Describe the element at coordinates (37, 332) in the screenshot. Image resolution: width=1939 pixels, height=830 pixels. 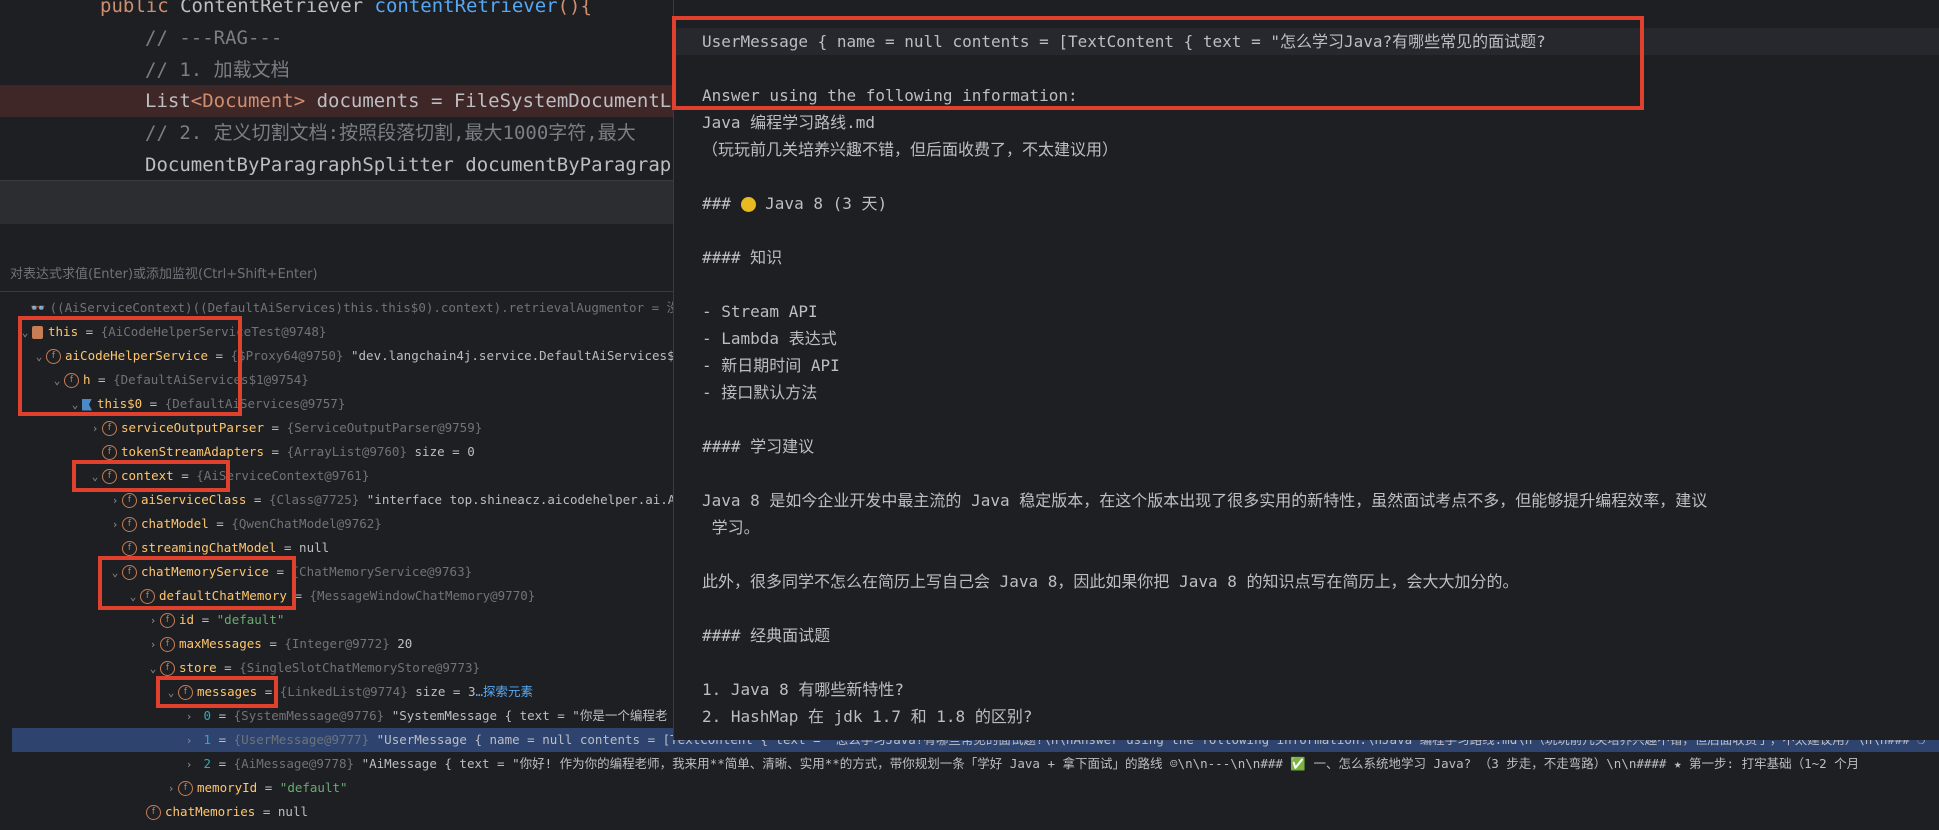
I see `variable-icon` at that location.